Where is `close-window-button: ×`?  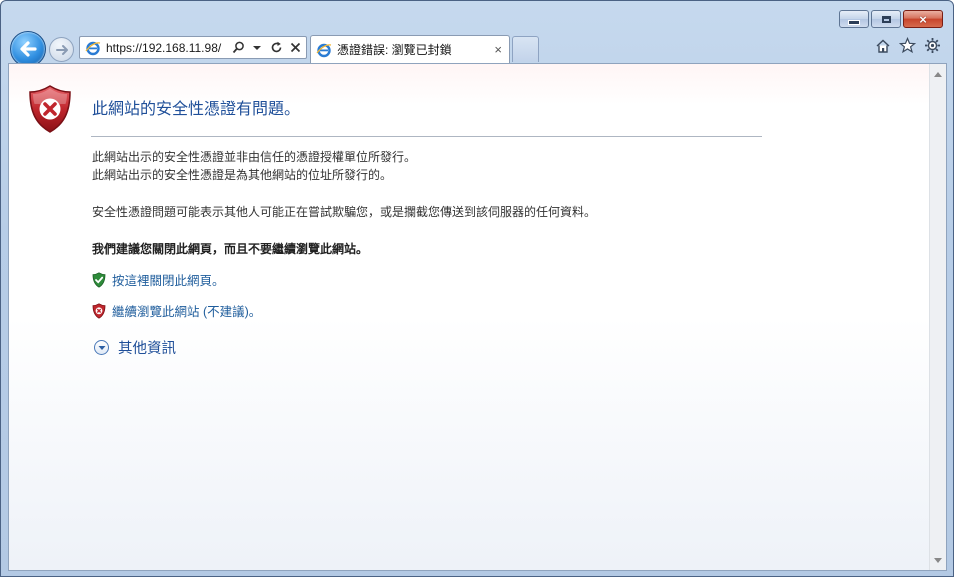
close-window-button: × is located at coordinates (923, 19).